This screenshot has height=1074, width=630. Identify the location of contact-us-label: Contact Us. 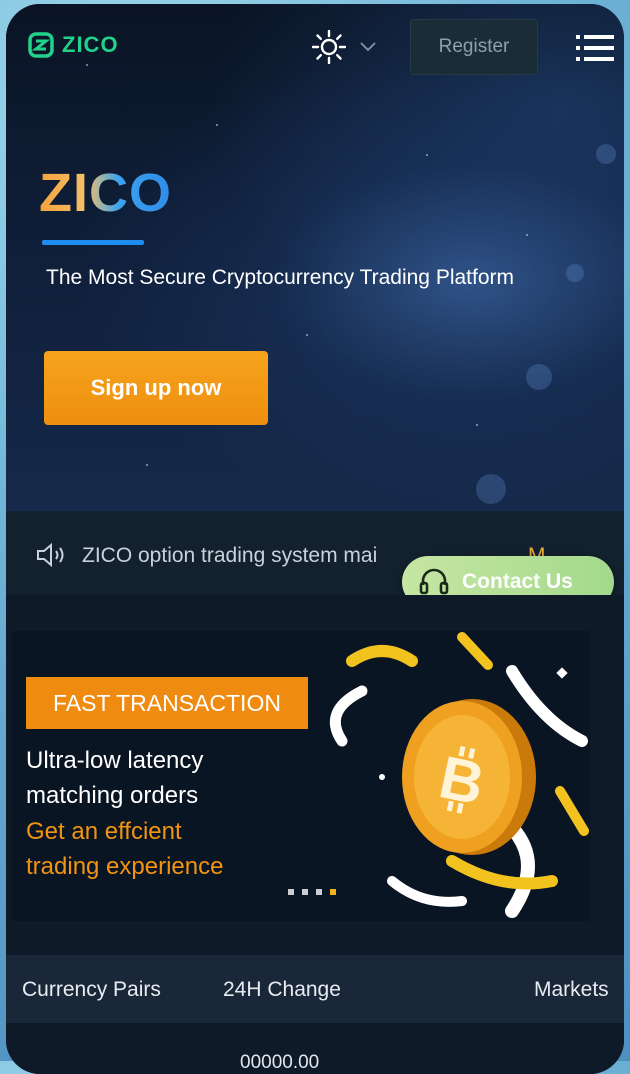
(517, 581).